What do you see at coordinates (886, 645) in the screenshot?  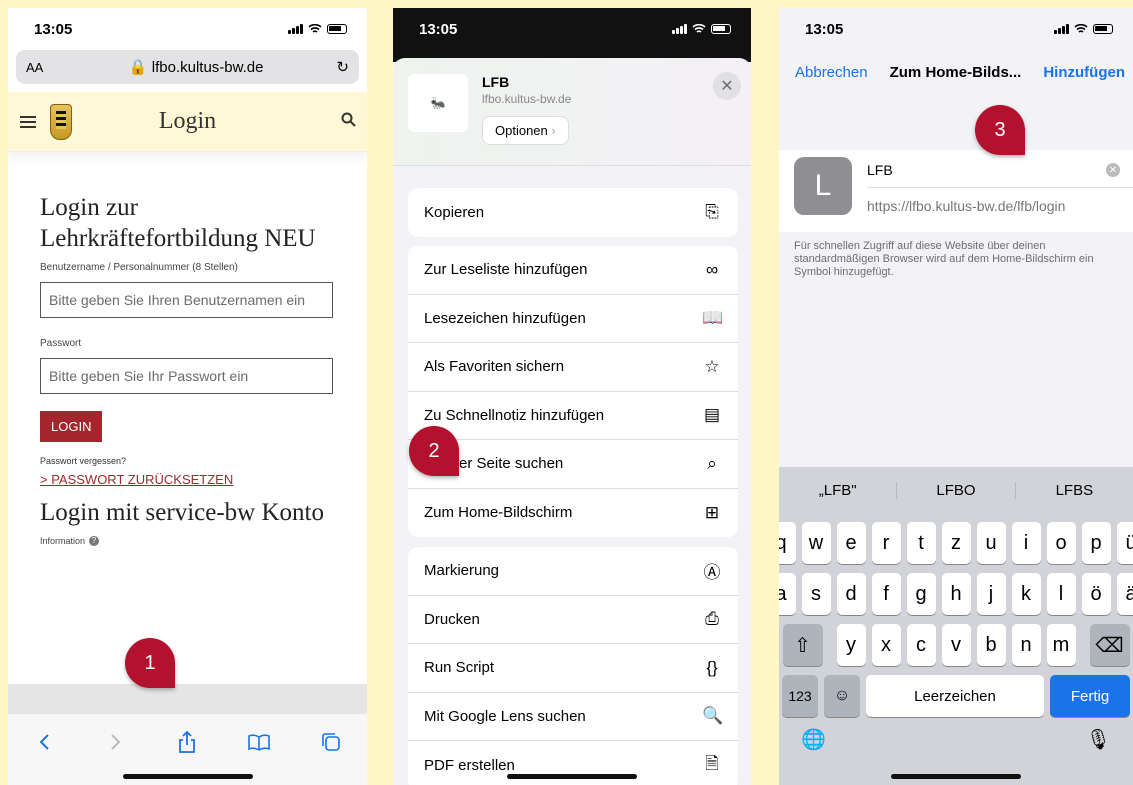 I see `letter-key: x` at bounding box center [886, 645].